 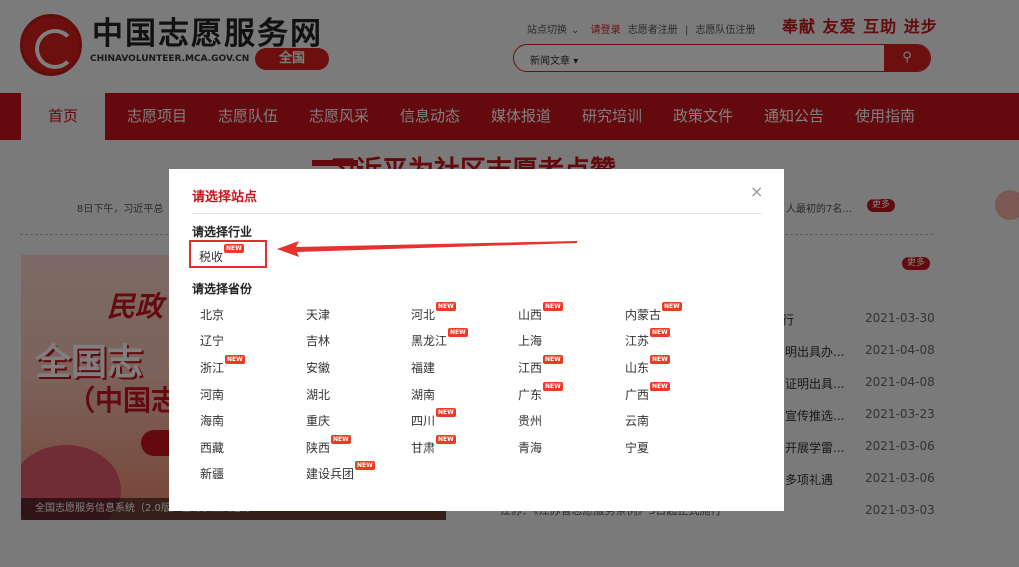 I want to click on province-label: 建设兵团, so click(x=330, y=474).